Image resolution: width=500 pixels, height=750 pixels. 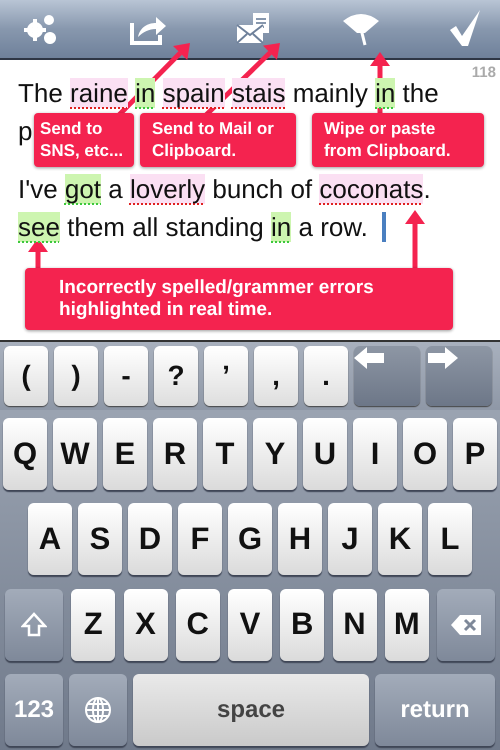 I want to click on key: S, so click(x=100, y=539).